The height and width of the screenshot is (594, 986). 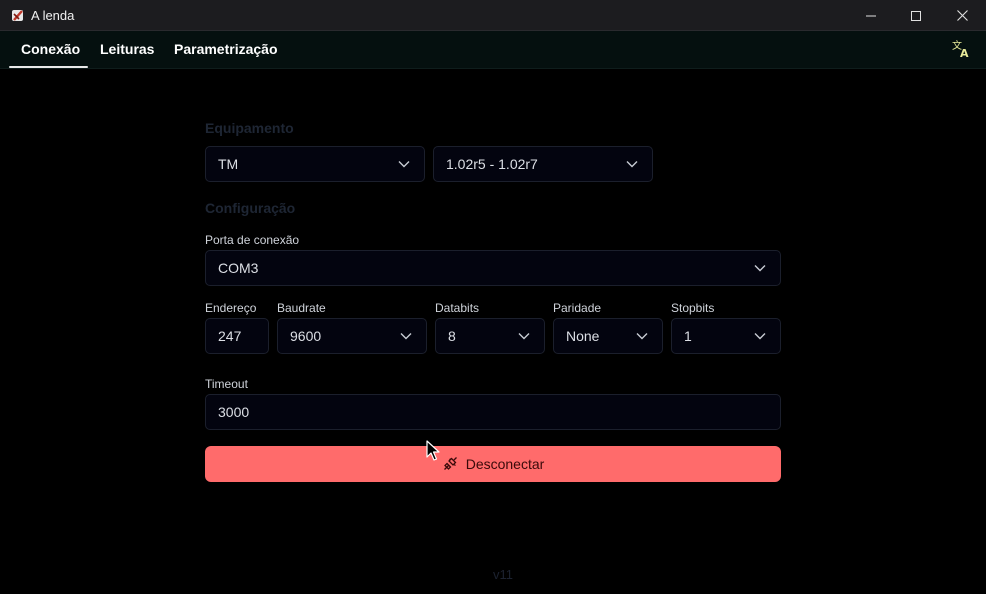 I want to click on tab-bar: Conexão Leituras Parametrização 文 A, so click(x=493, y=50).